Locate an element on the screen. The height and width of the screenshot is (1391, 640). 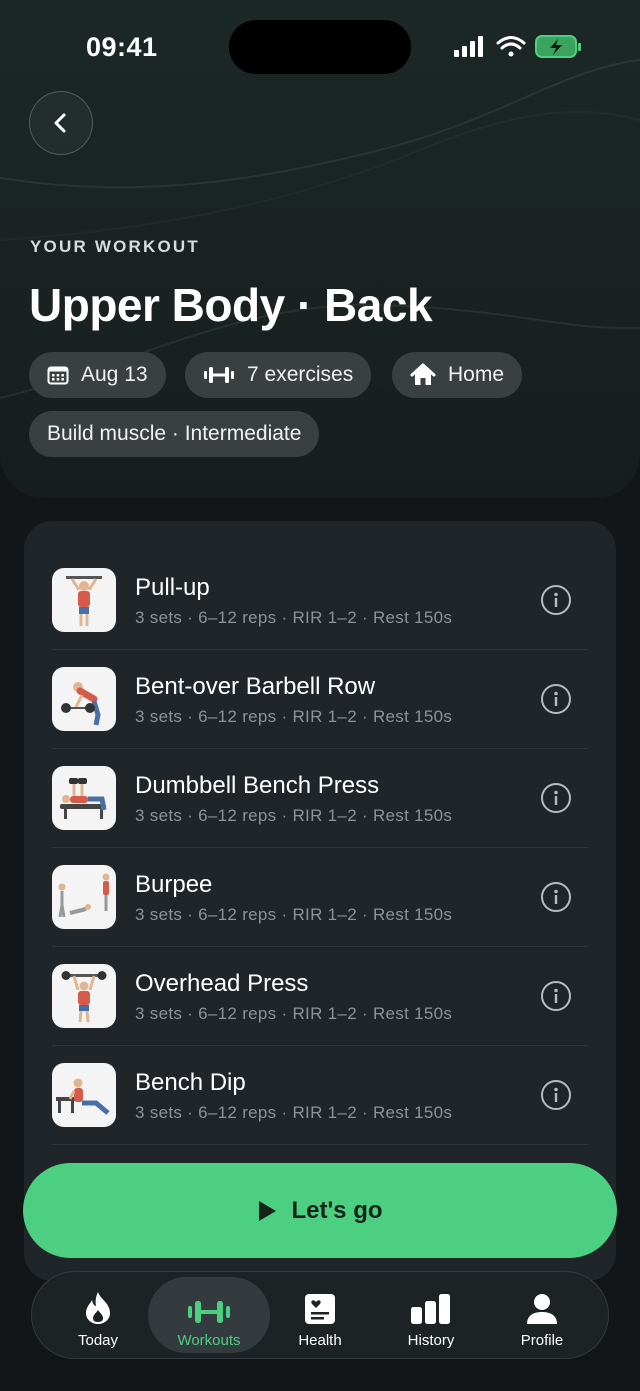
start-workout-label: Let's go is located at coordinates (337, 1210).